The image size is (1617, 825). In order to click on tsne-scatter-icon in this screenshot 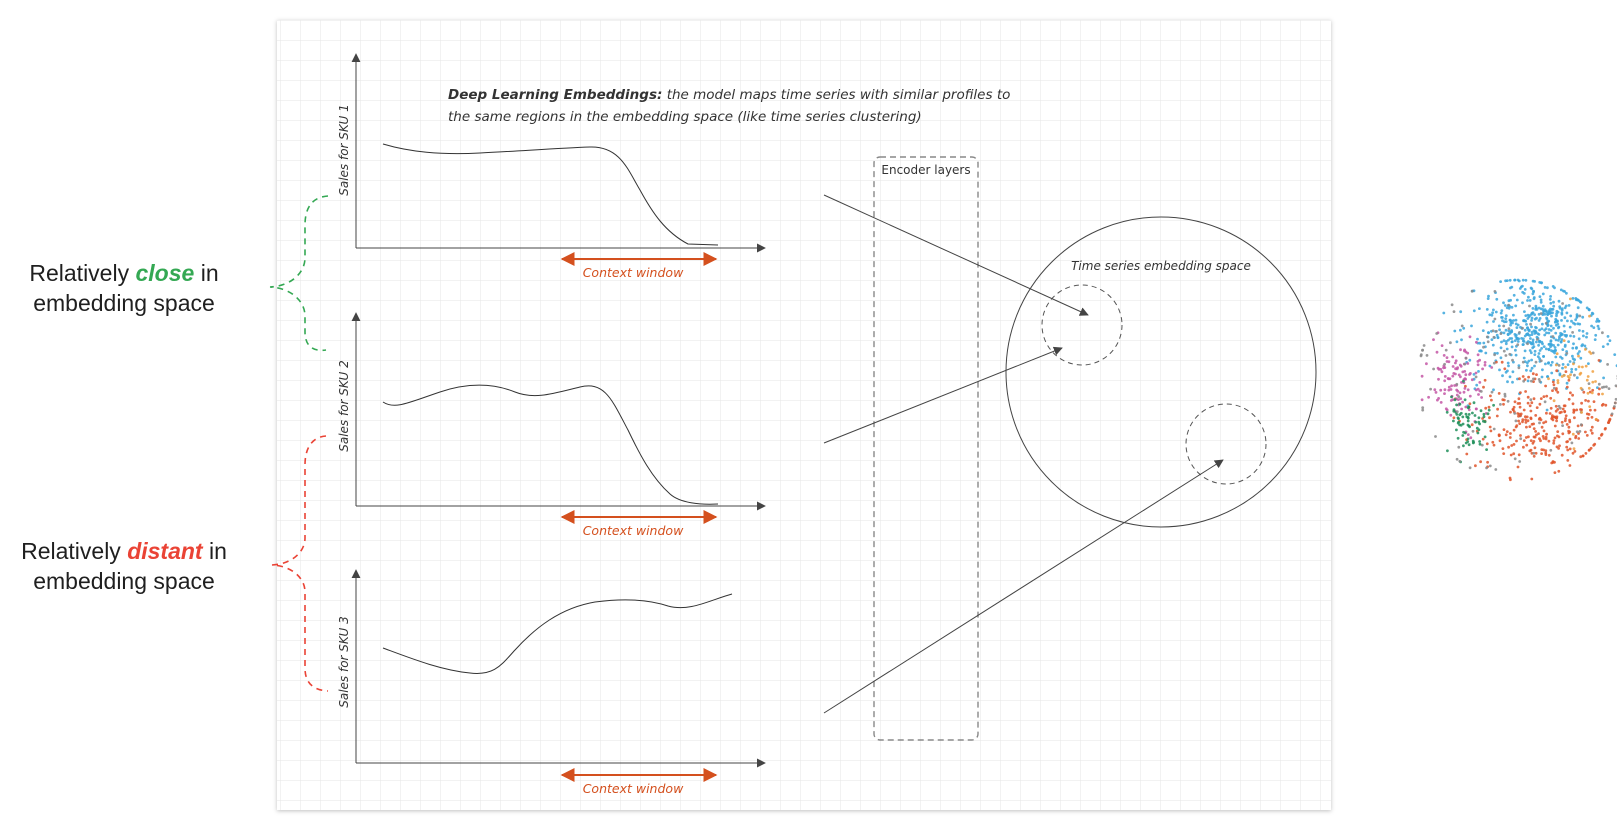, I will do `click(1518, 380)`.